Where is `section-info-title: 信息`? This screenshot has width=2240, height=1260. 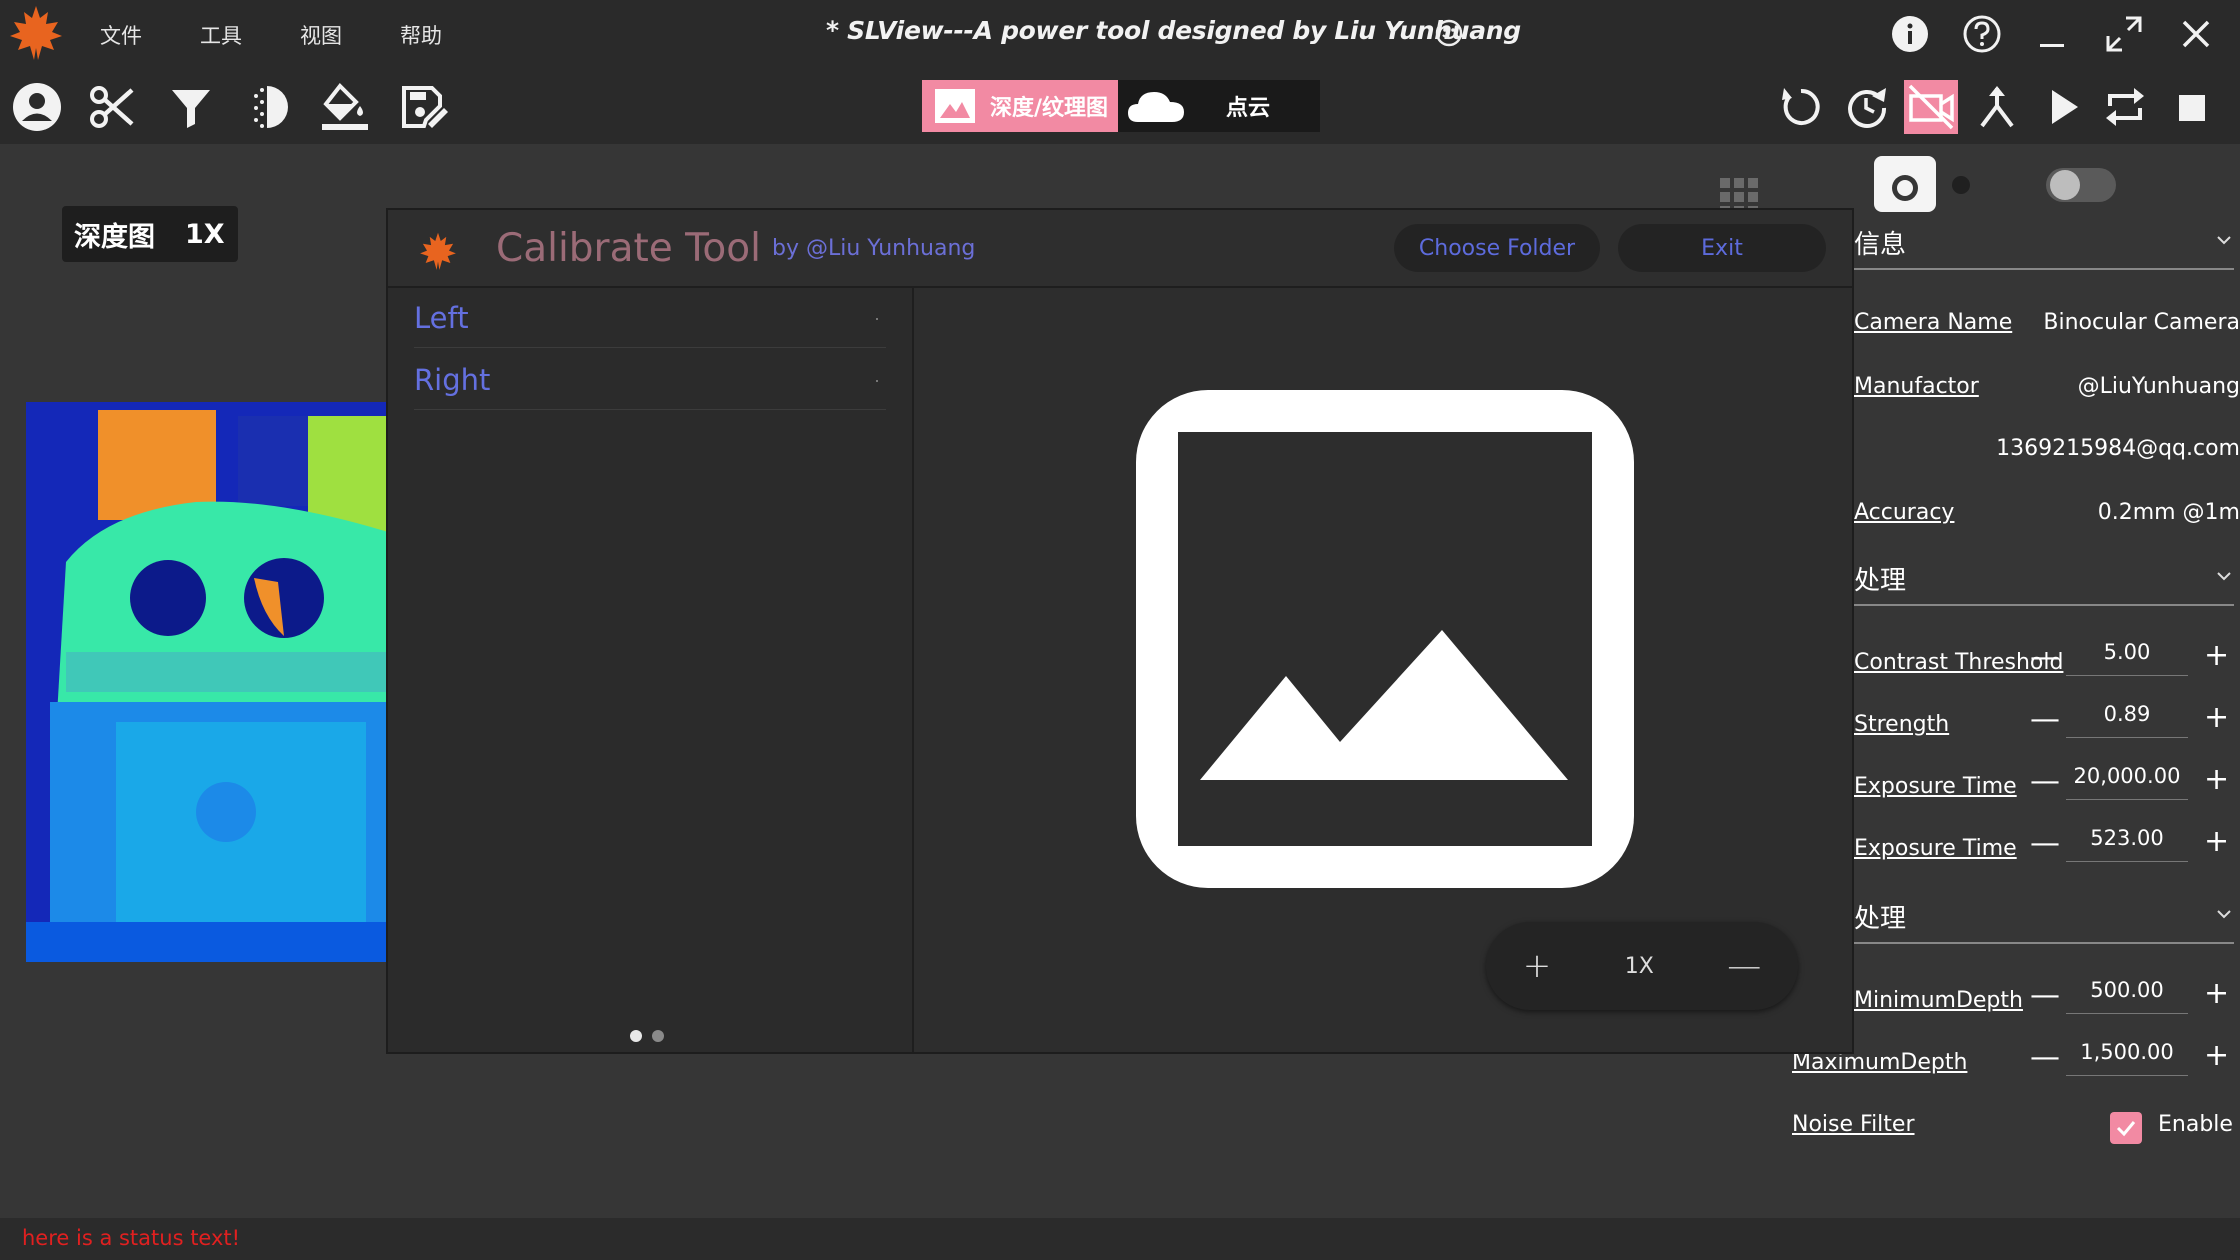
section-info-title: 信息 is located at coordinates (1880, 245).